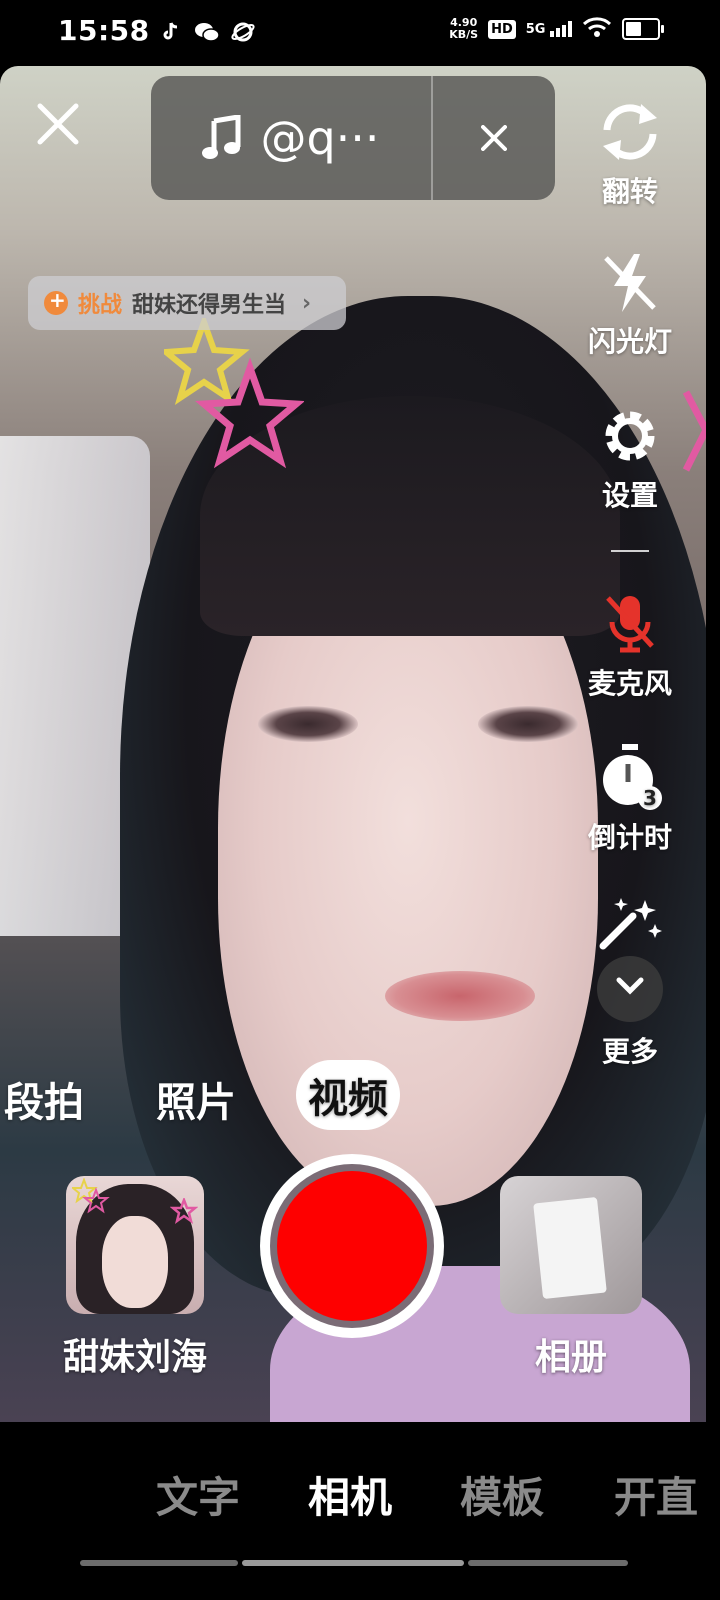 The image size is (720, 1600). I want to click on settings-button: 设置, so click(630, 459).